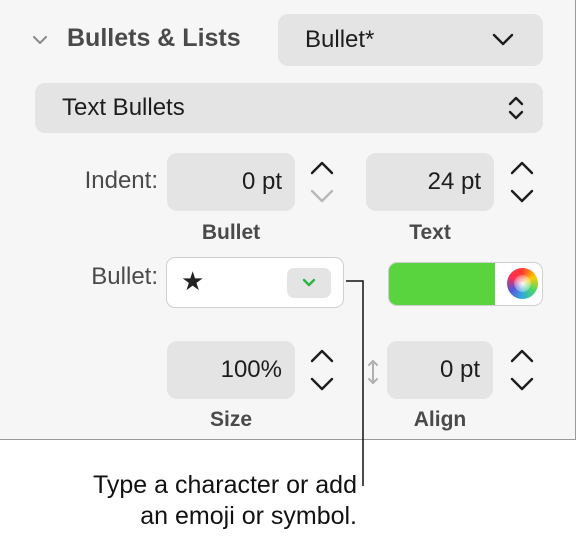 The width and height of the screenshot is (577, 537). Describe the element at coordinates (123, 107) in the screenshot. I see `bullet-type-value: Text Bullets` at that location.